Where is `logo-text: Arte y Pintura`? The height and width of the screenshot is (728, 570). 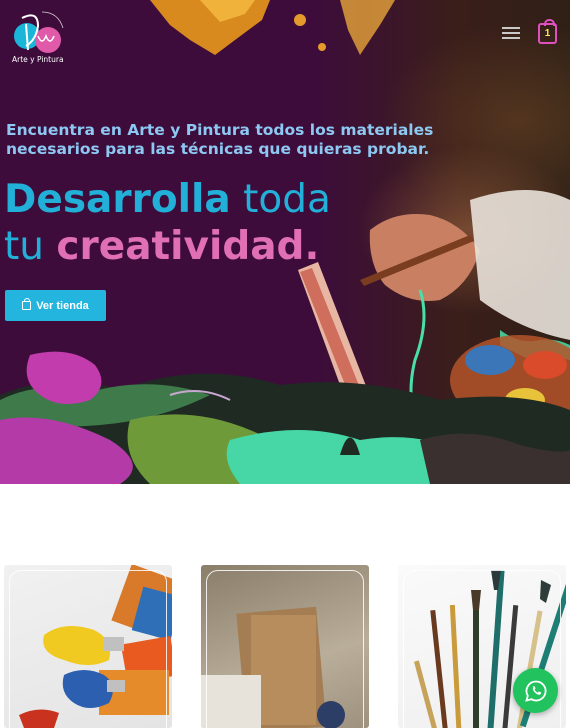
logo-text: Arte y Pintura is located at coordinates (38, 59).